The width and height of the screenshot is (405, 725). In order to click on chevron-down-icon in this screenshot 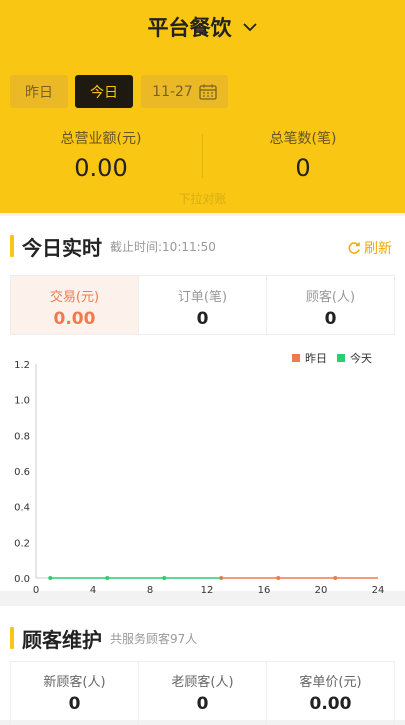, I will do `click(250, 27)`.